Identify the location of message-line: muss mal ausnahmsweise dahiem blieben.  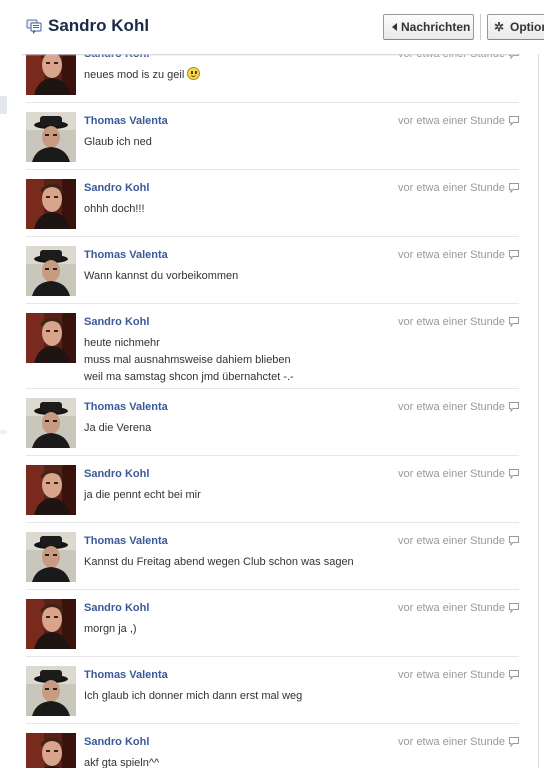
(189, 360).